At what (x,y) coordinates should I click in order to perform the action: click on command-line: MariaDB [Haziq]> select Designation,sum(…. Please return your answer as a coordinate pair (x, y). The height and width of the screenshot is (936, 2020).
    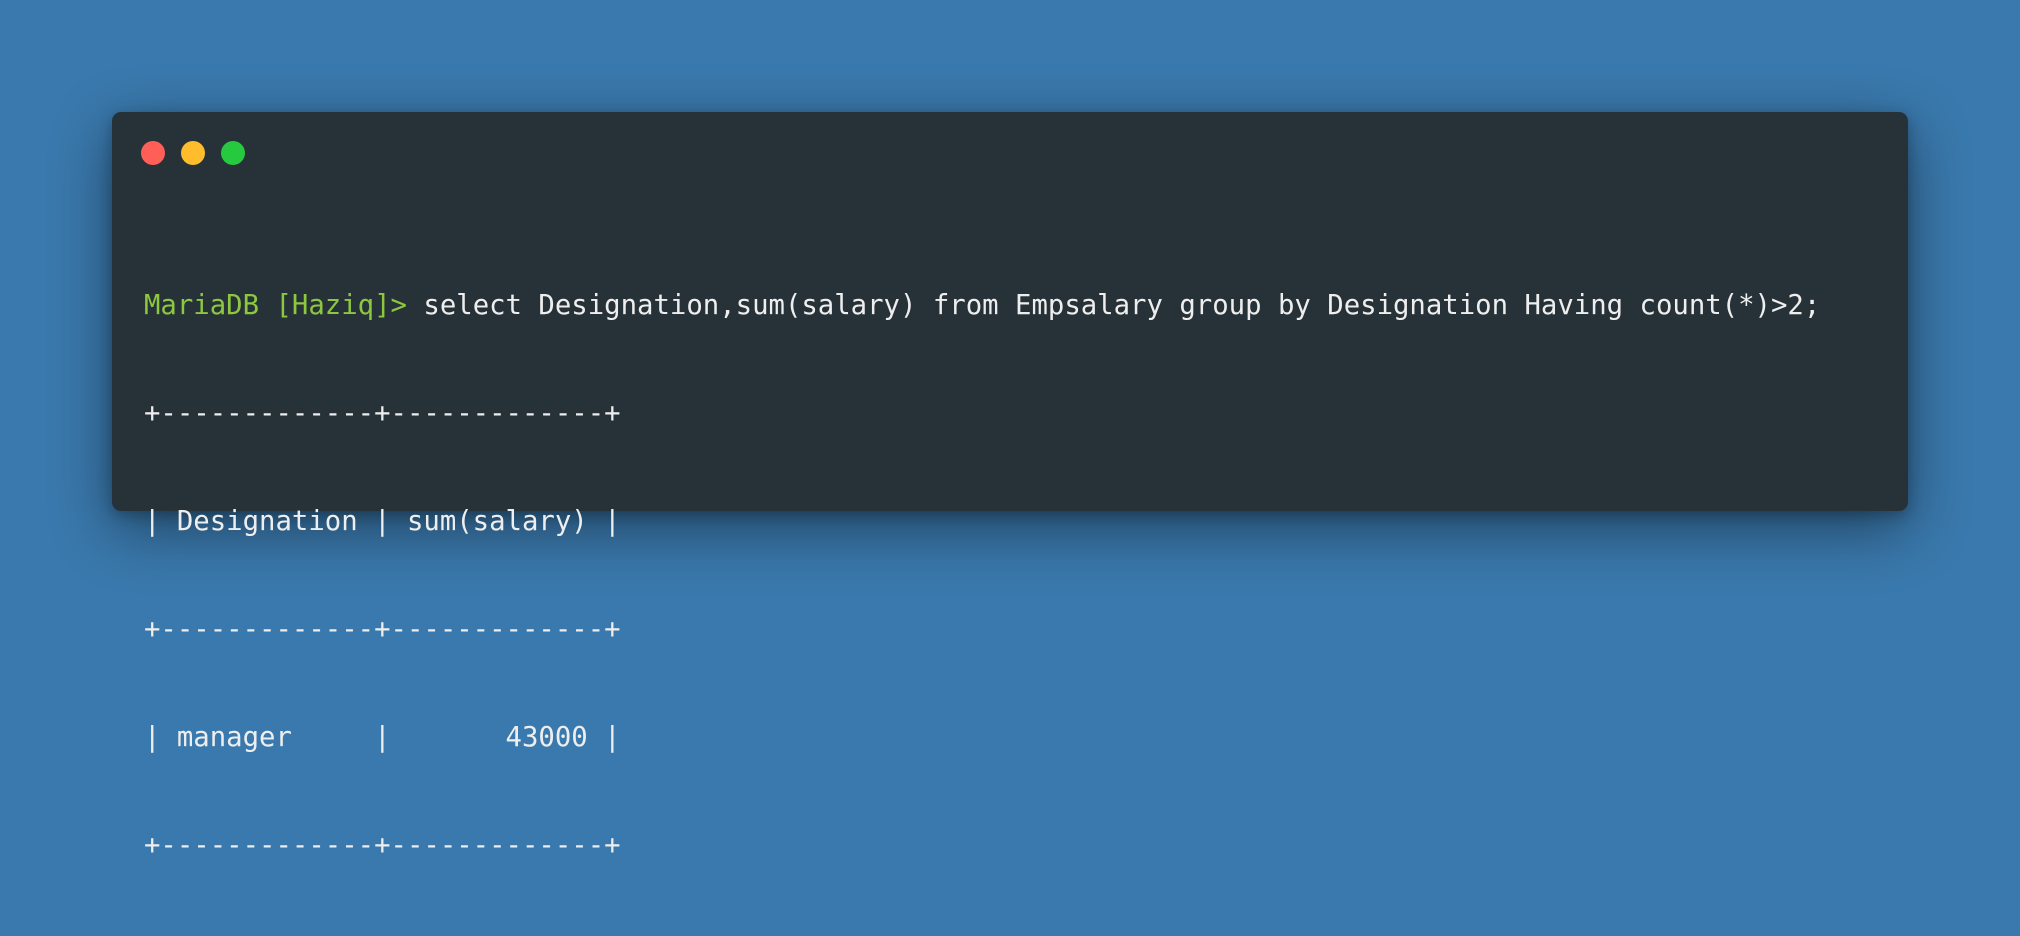
    Looking at the image, I should click on (1014, 306).